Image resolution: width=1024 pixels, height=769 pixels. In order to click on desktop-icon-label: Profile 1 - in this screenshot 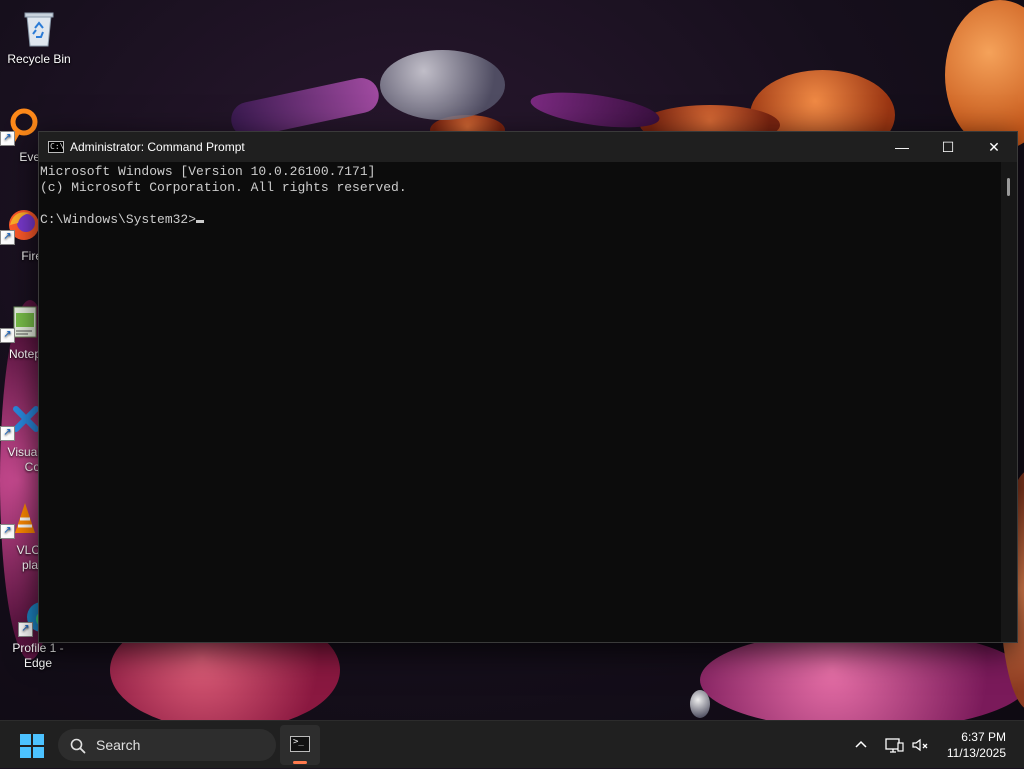, I will do `click(38, 648)`.